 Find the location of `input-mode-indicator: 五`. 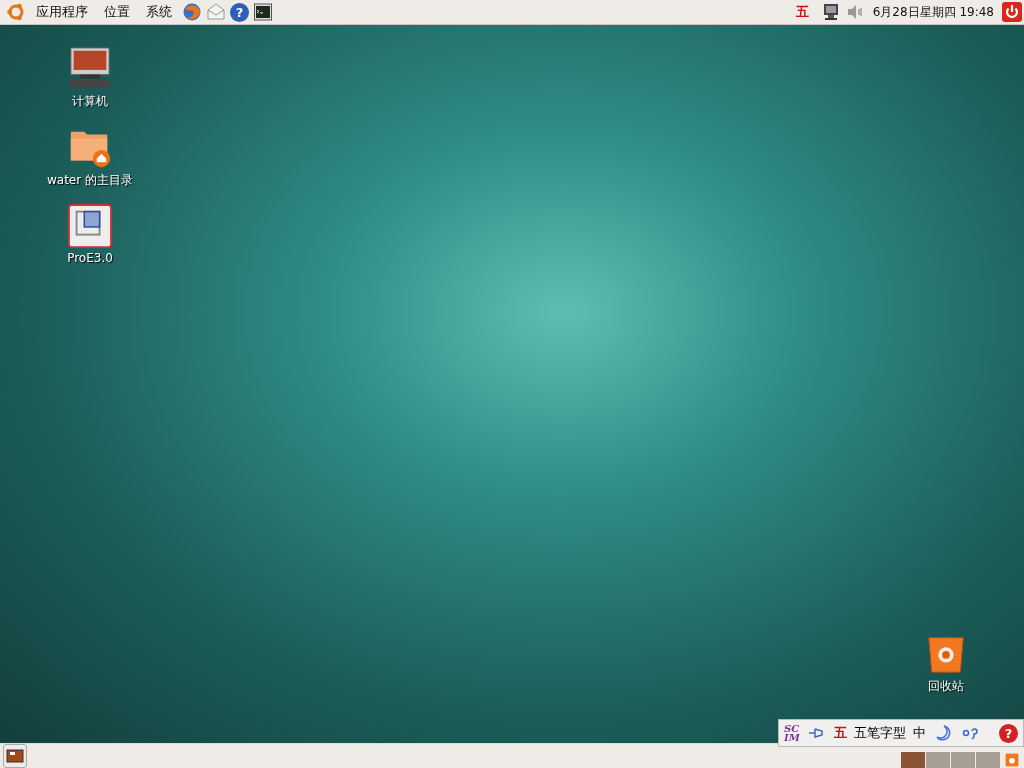

input-mode-indicator: 五 is located at coordinates (840, 733).